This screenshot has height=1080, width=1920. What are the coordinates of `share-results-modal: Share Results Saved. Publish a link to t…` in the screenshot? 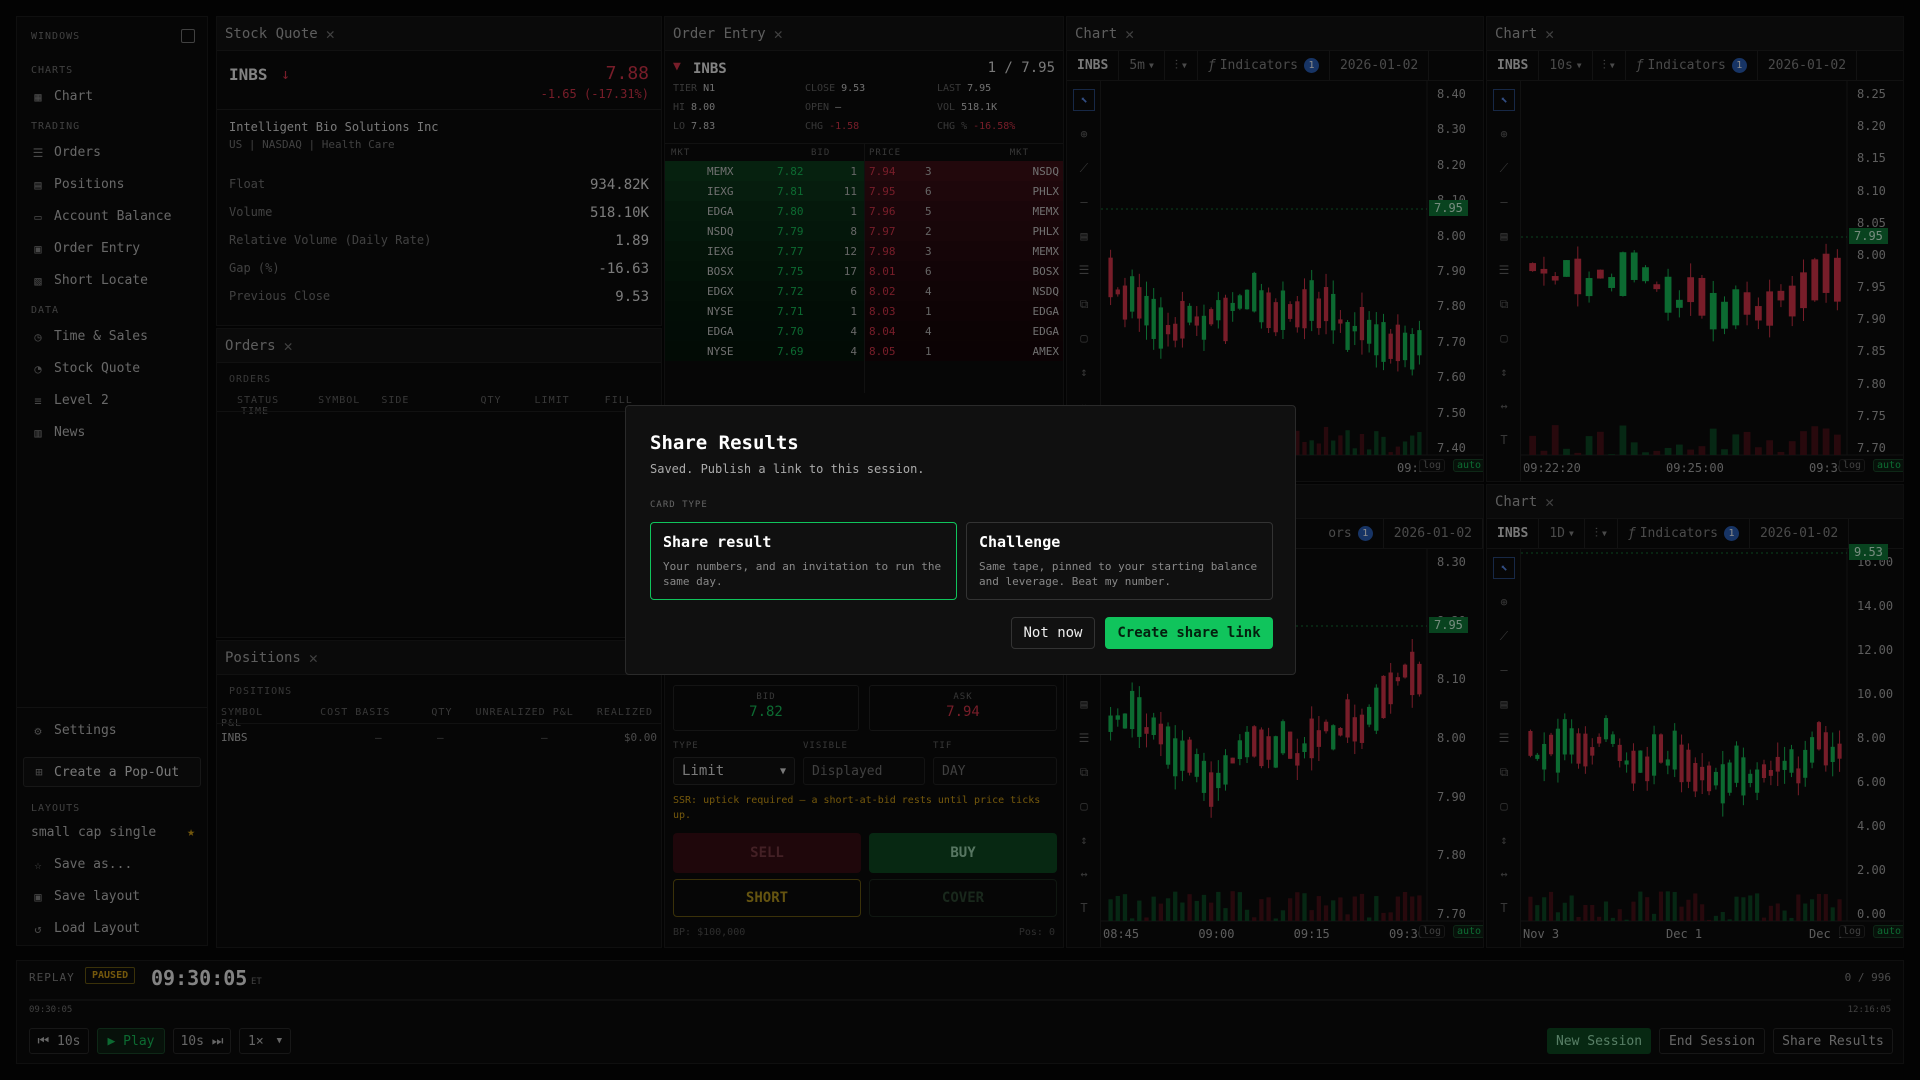 It's located at (960, 540).